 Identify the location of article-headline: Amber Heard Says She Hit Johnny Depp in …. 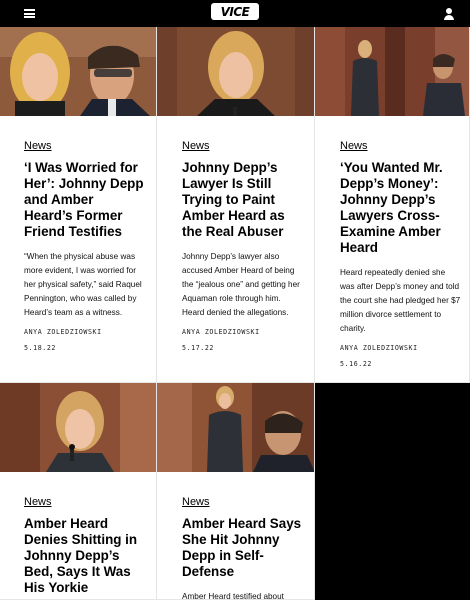
(242, 548).